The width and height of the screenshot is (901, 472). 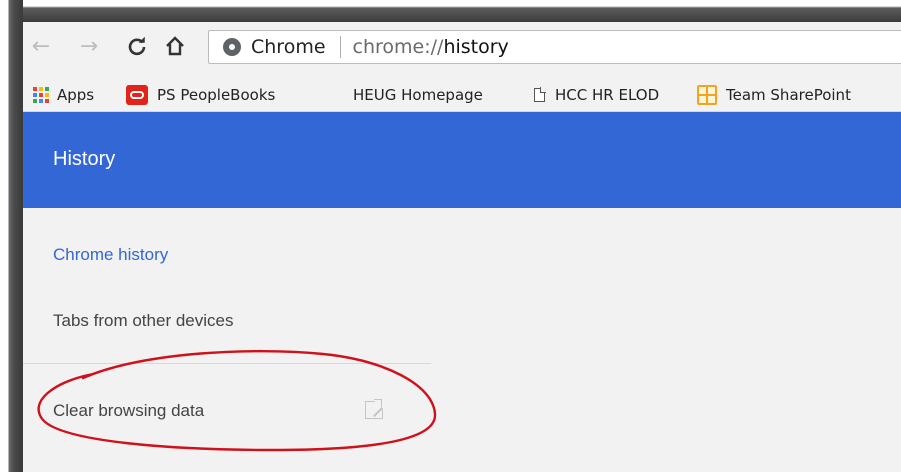 I want to click on bookmark-label: HCC HR ELOD, so click(x=607, y=95).